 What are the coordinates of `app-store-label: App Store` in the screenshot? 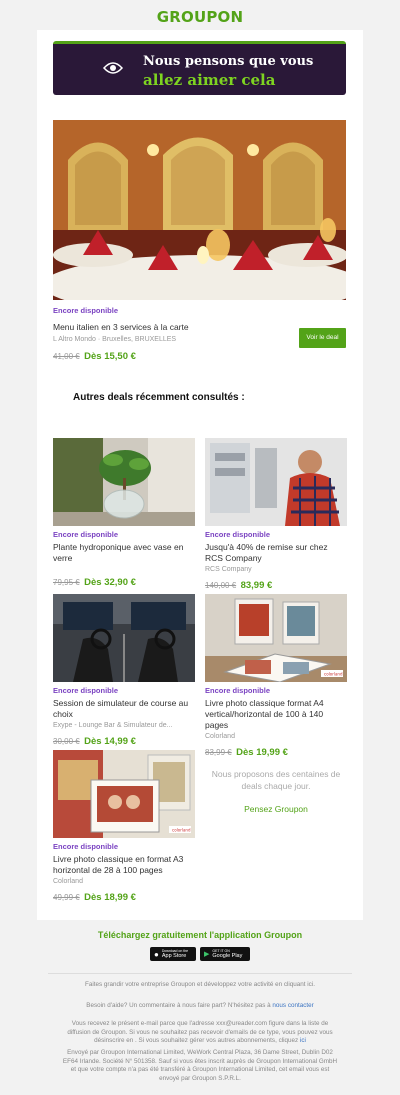 It's located at (174, 956).